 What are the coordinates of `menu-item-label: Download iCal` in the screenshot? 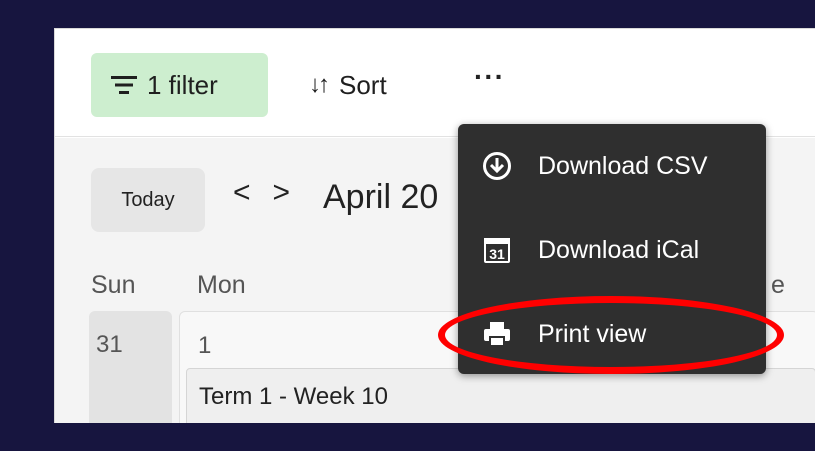 It's located at (619, 249).